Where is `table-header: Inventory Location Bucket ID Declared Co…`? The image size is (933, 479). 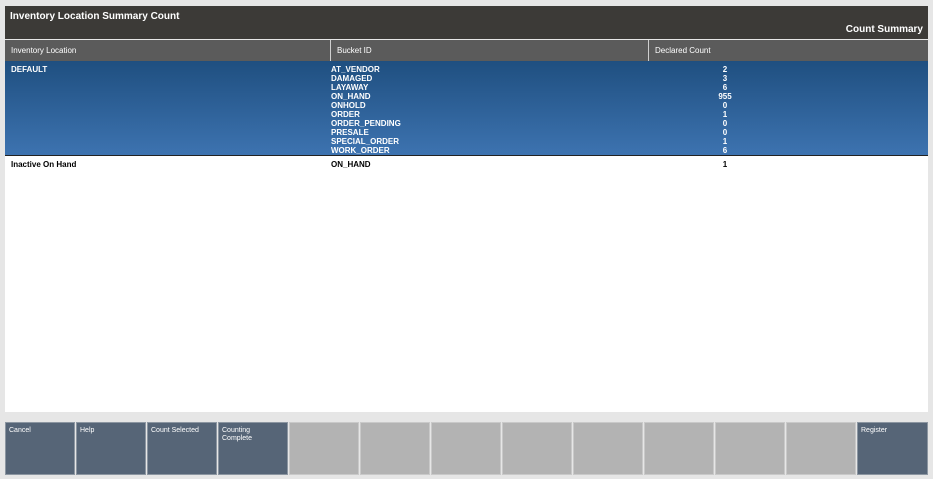
table-header: Inventory Location Bucket ID Declared Co… is located at coordinates (466, 50).